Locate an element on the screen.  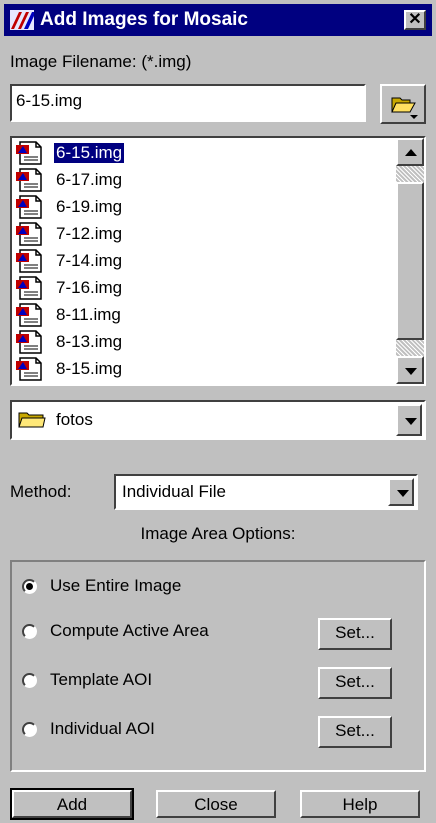
file-name: 7-12.img is located at coordinates (89, 233).